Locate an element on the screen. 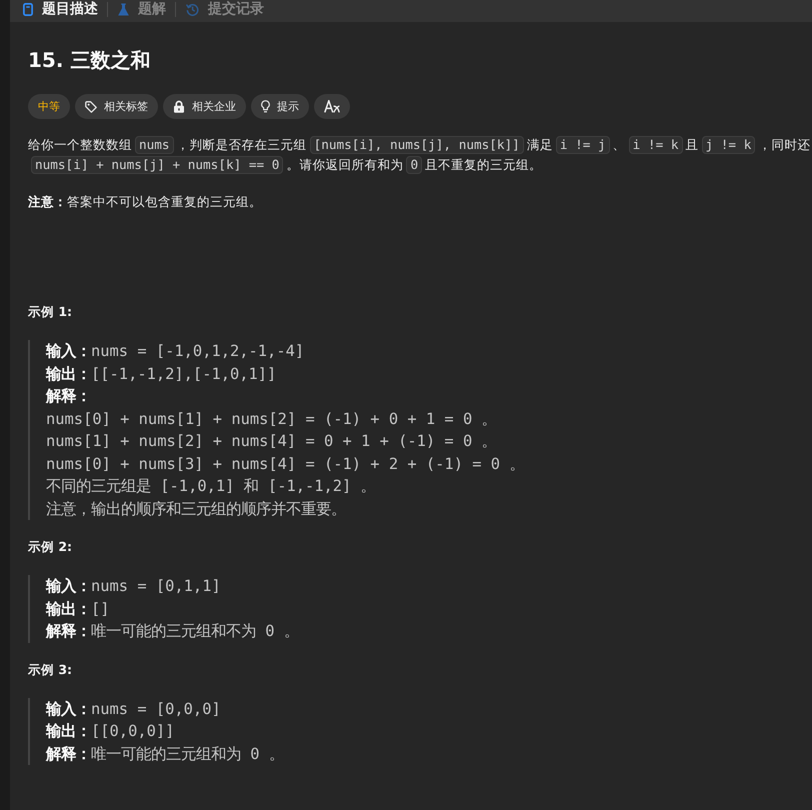  translate-button is located at coordinates (332, 106).